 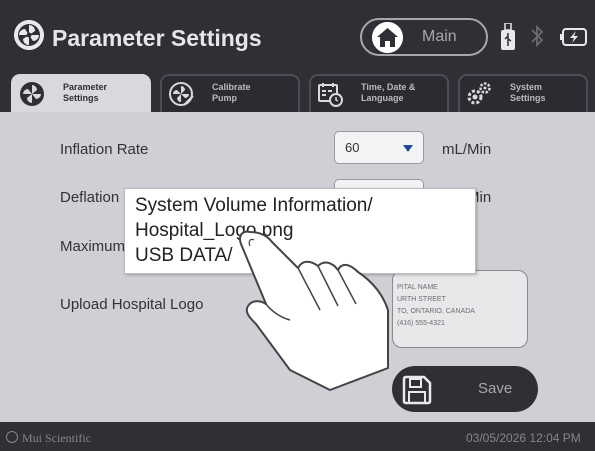 I want to click on tab-label: Parameter Settings, so click(x=85, y=93).